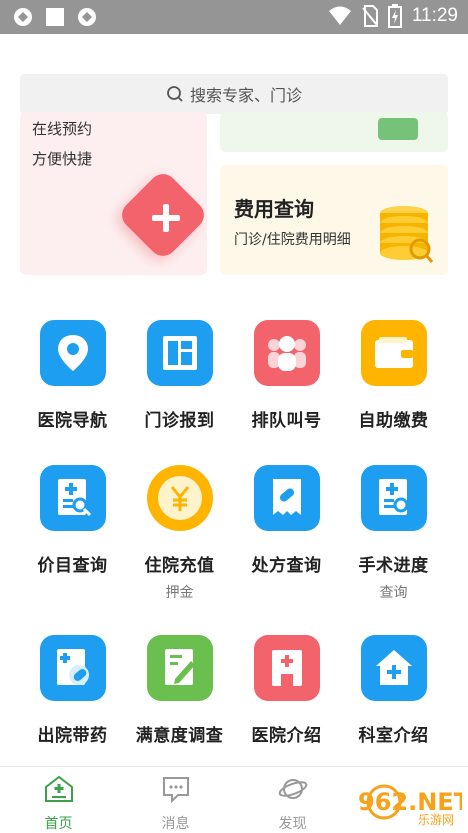 This screenshot has width=468, height=833. What do you see at coordinates (179, 736) in the screenshot?
I see `grid-label: 满意度调查` at bounding box center [179, 736].